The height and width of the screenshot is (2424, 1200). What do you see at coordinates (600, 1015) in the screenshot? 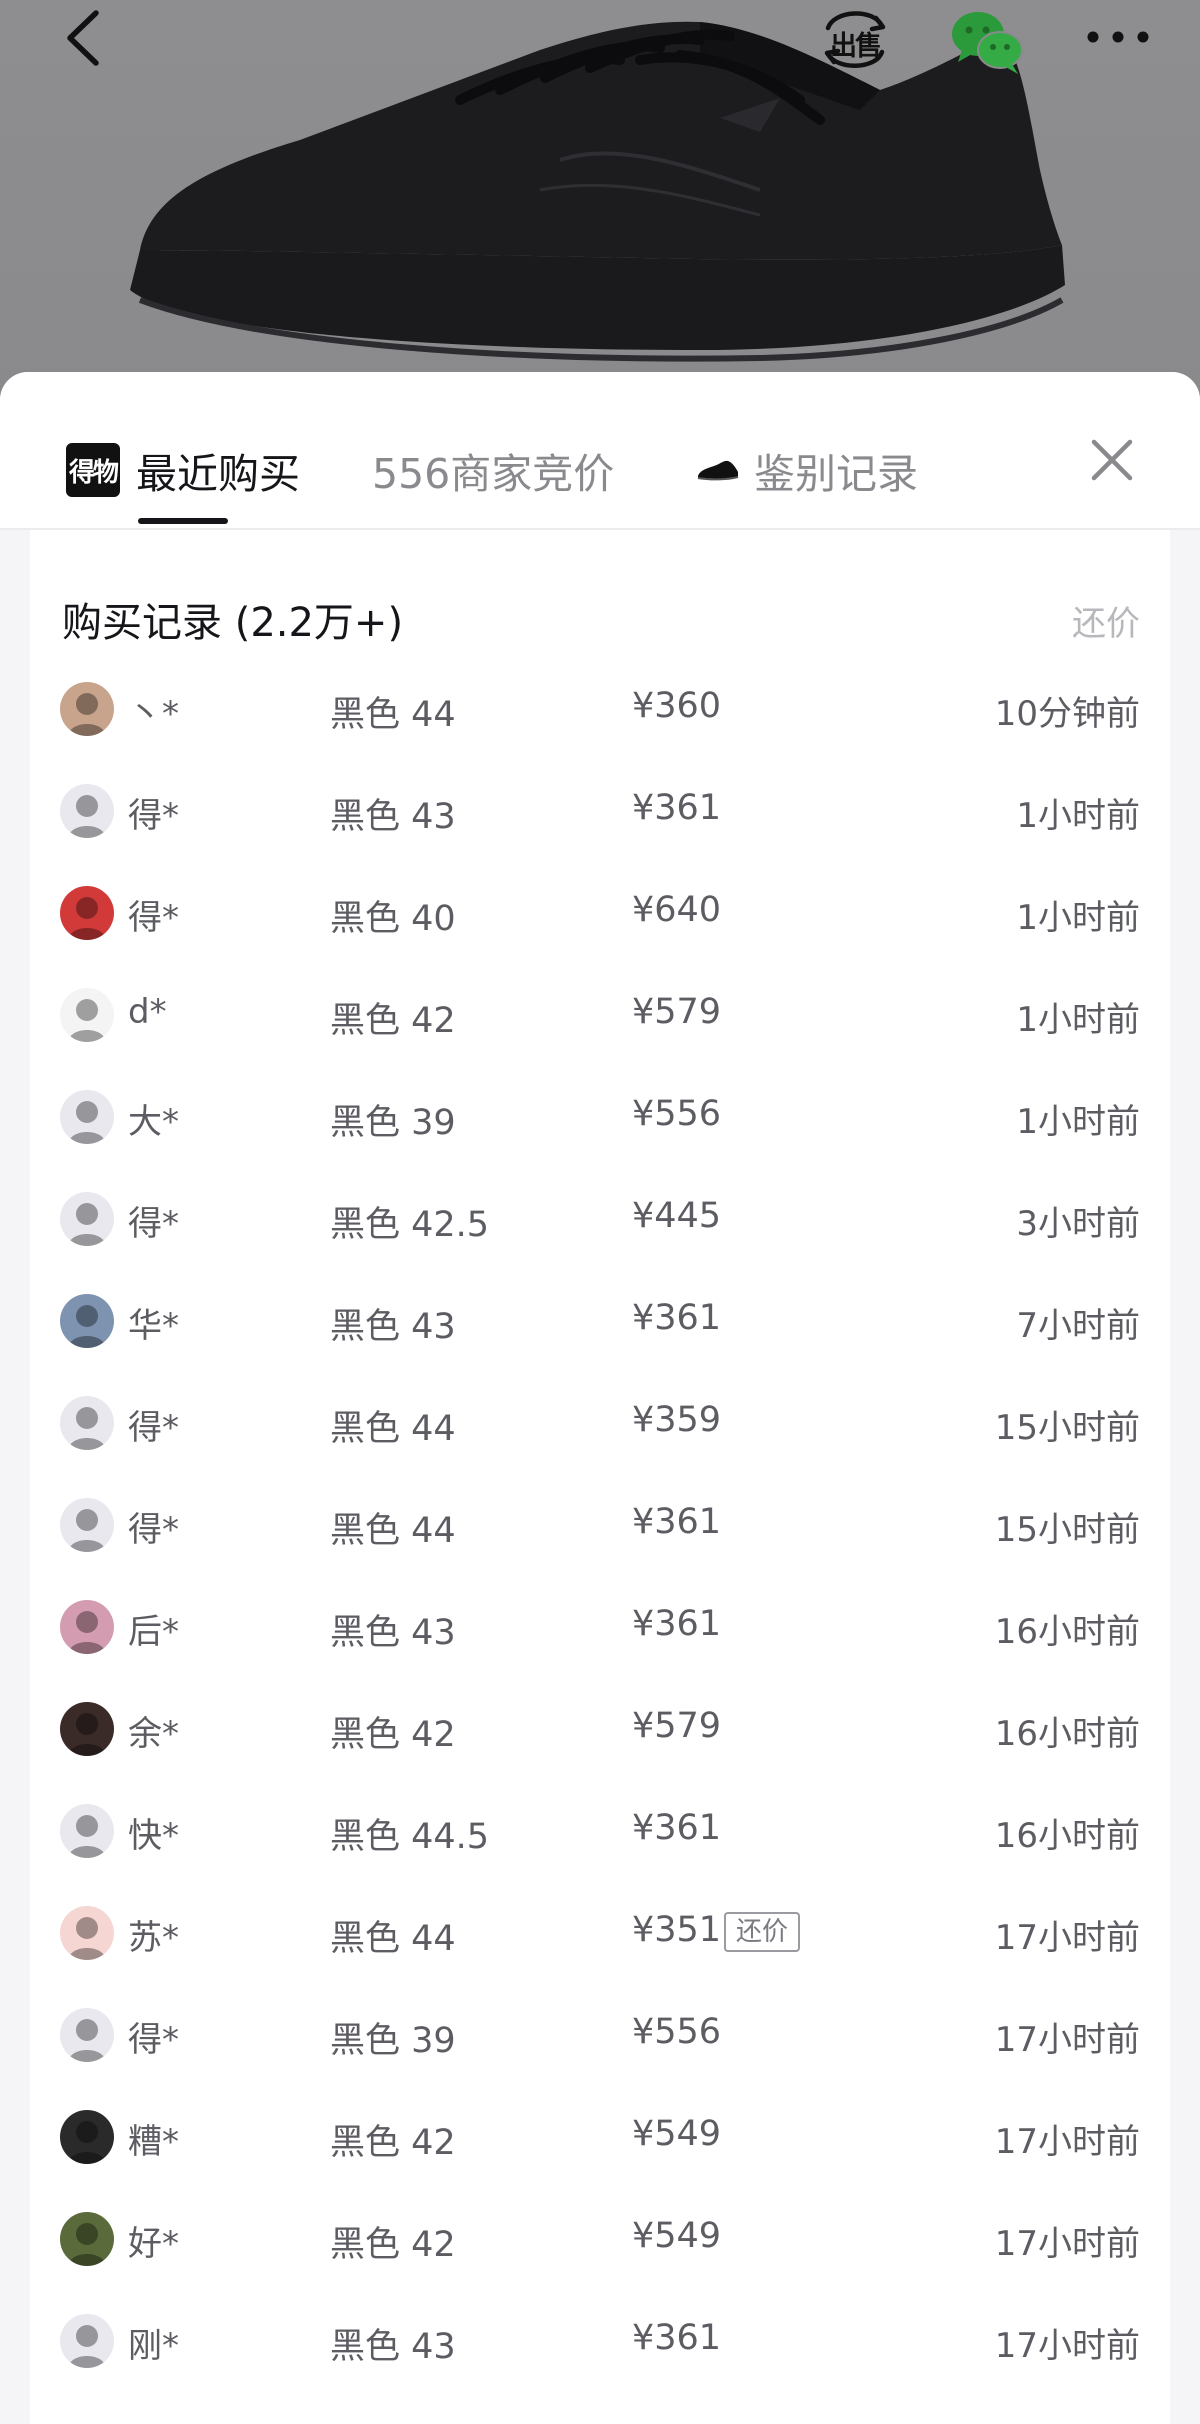
I see `record-row: d* 黑色 42 ¥579 1小时前` at bounding box center [600, 1015].